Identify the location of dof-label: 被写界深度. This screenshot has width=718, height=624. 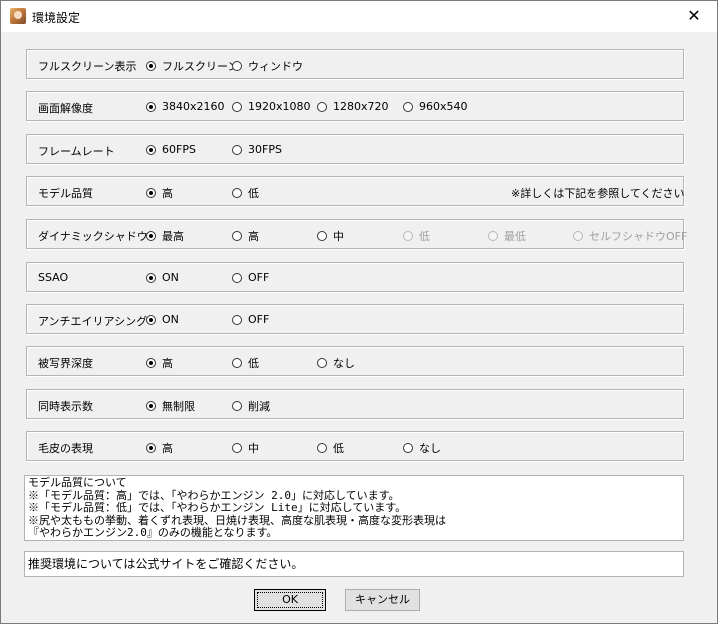
(65, 363).